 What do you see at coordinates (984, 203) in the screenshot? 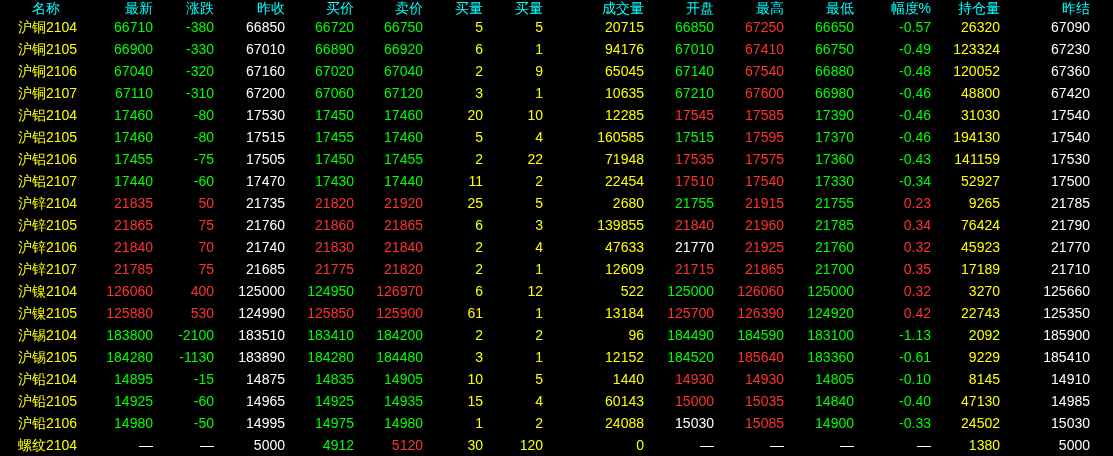
I see `table-cell-text: 9265` at bounding box center [984, 203].